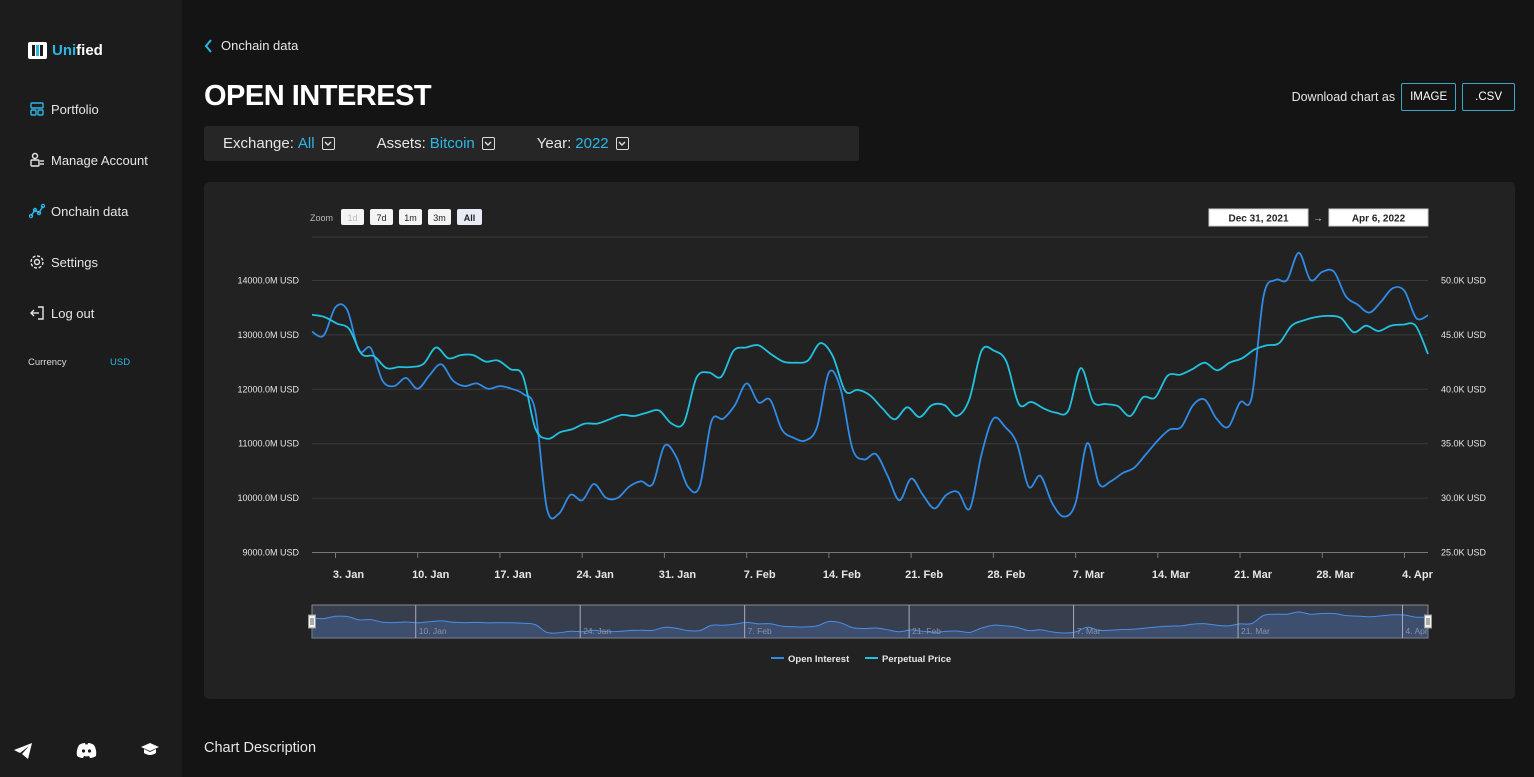 The height and width of the screenshot is (777, 1534). I want to click on exchange-filter-label: Exchange:, so click(258, 143).